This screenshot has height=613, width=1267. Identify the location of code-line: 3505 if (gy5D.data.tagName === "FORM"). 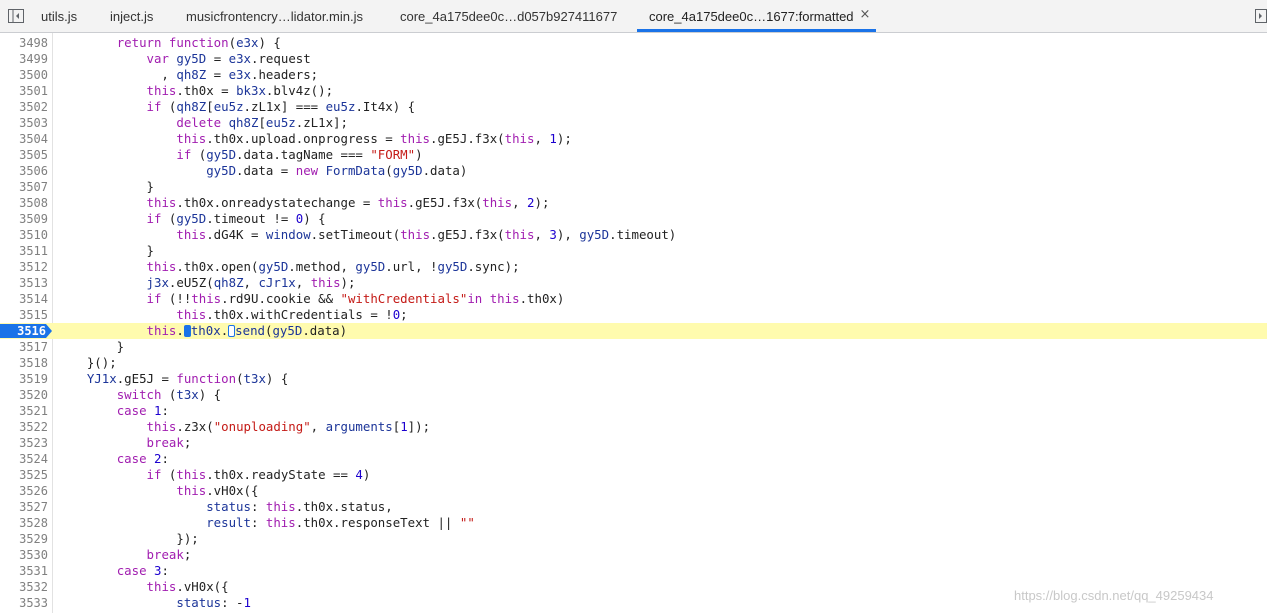
(633, 155).